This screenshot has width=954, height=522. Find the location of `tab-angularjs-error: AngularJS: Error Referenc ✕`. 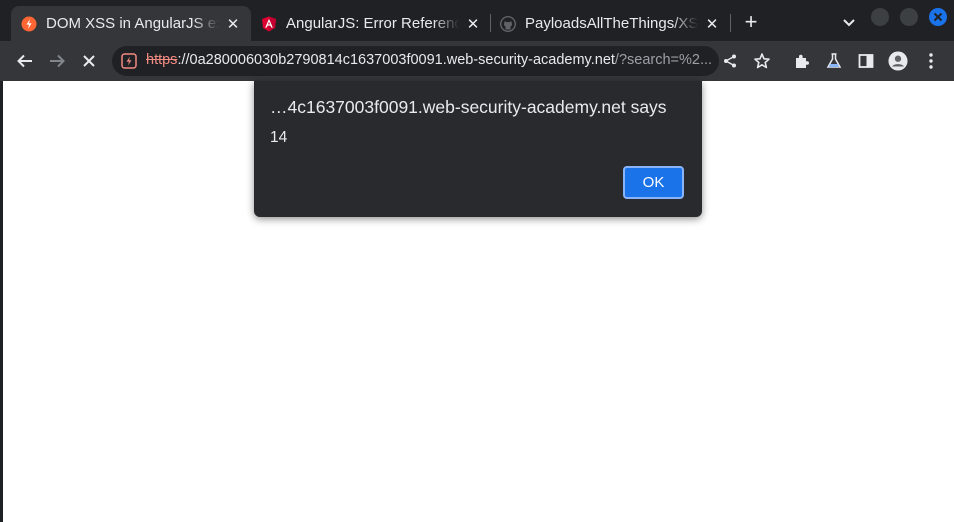

tab-angularjs-error: AngularJS: Error Referenc ✕ is located at coordinates (371, 23).